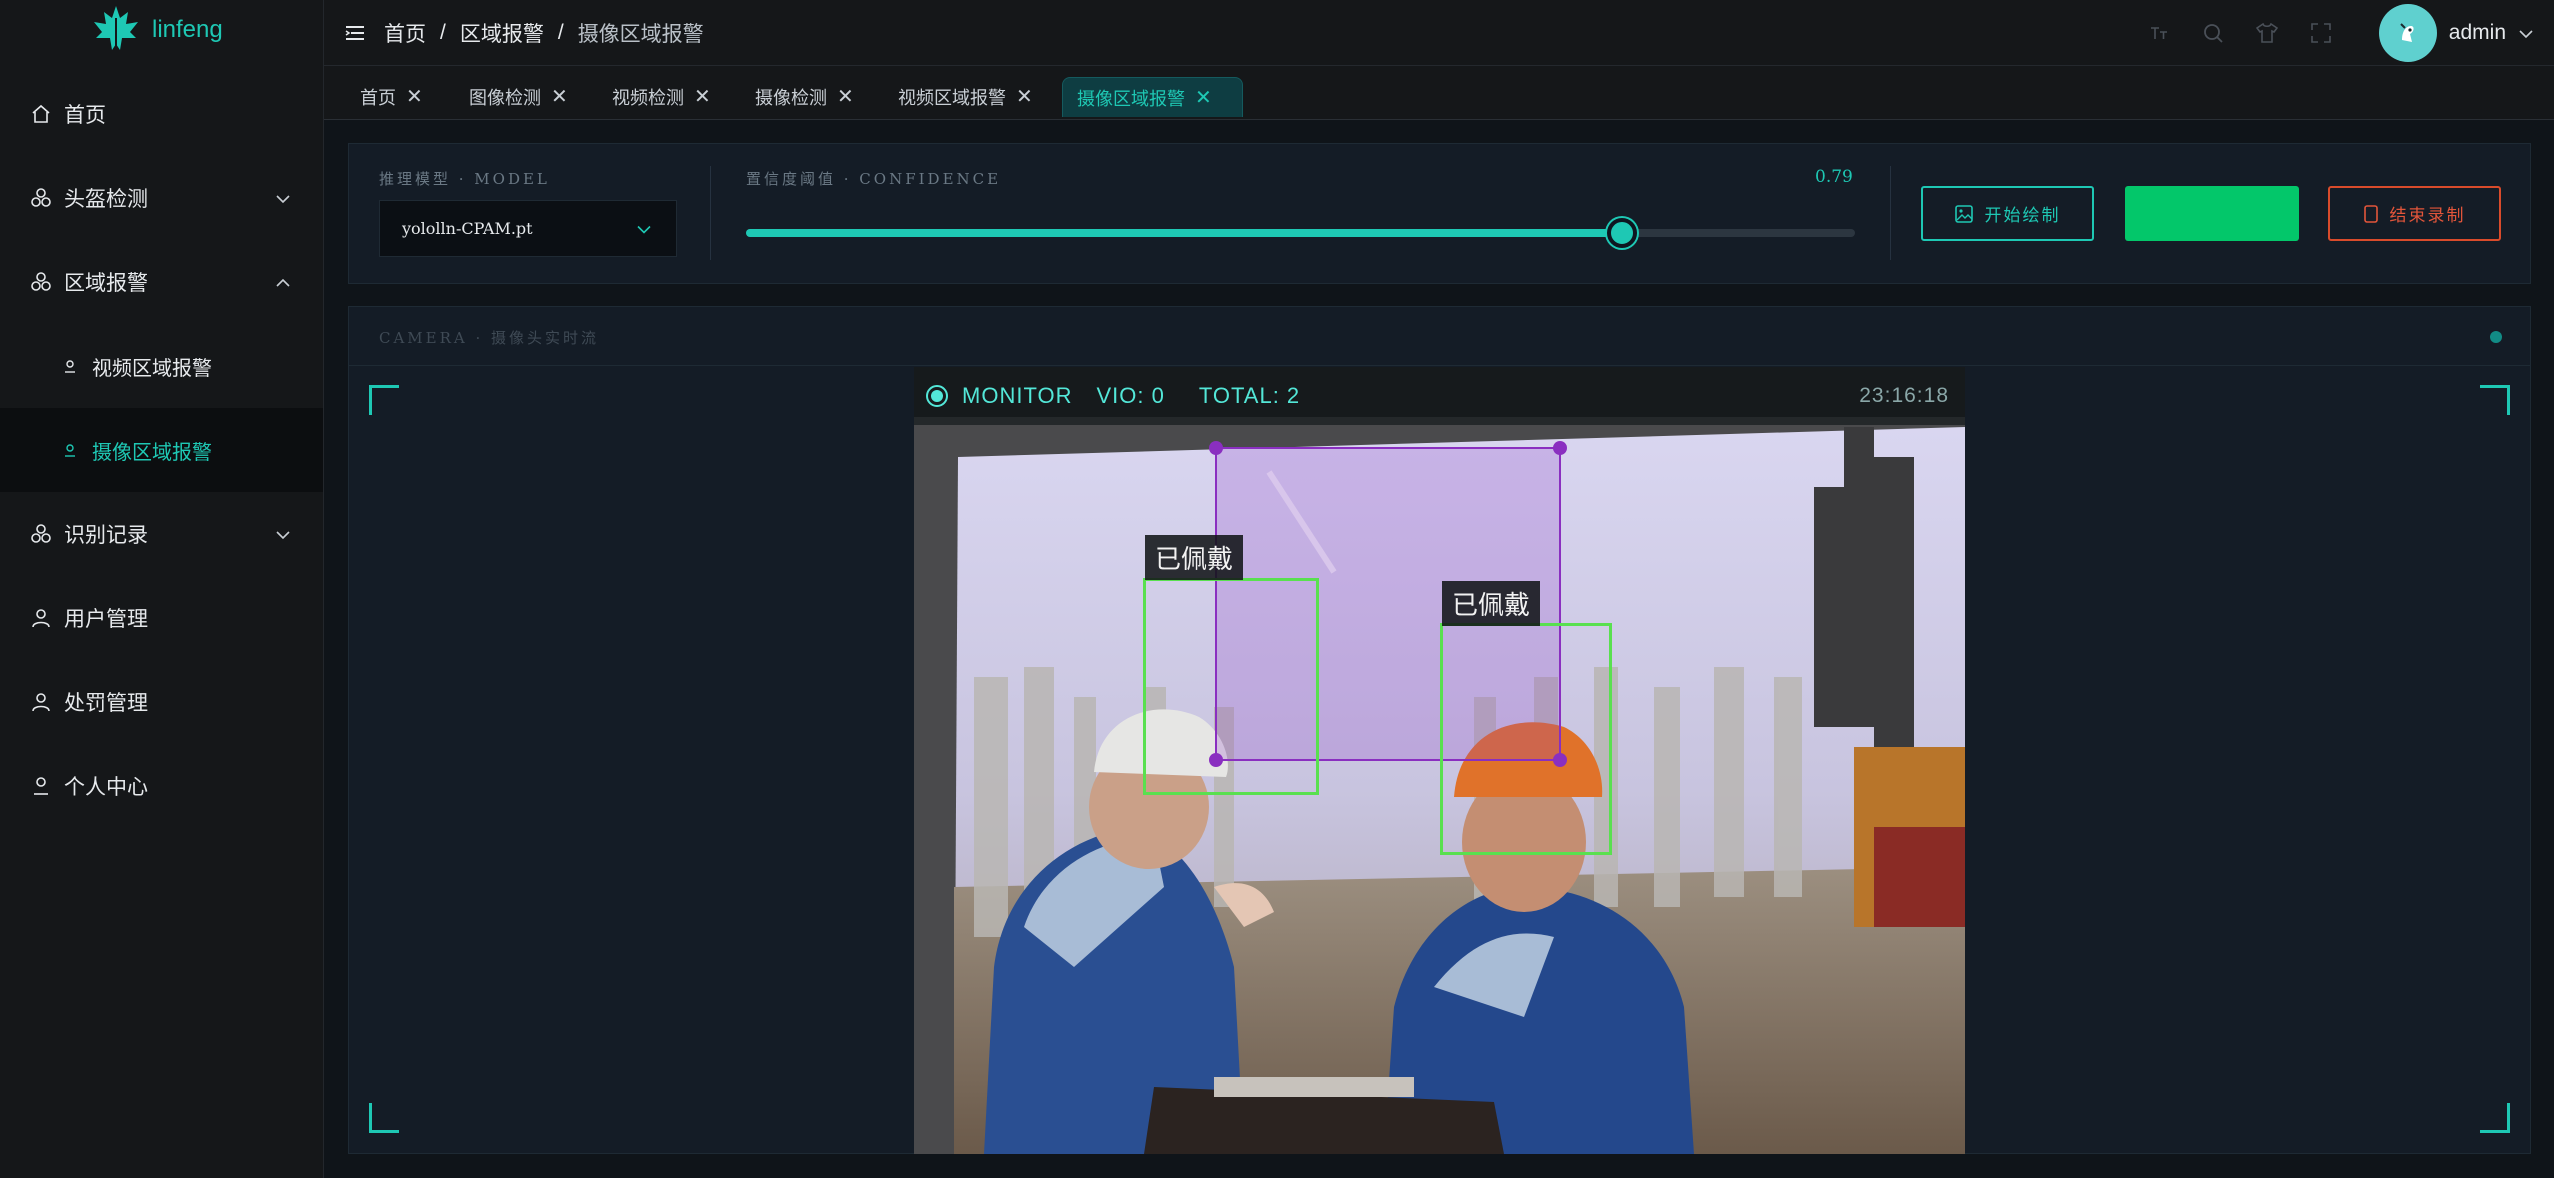  What do you see at coordinates (1130, 395) in the screenshot?
I see `hud-violations: VIO: 0` at bounding box center [1130, 395].